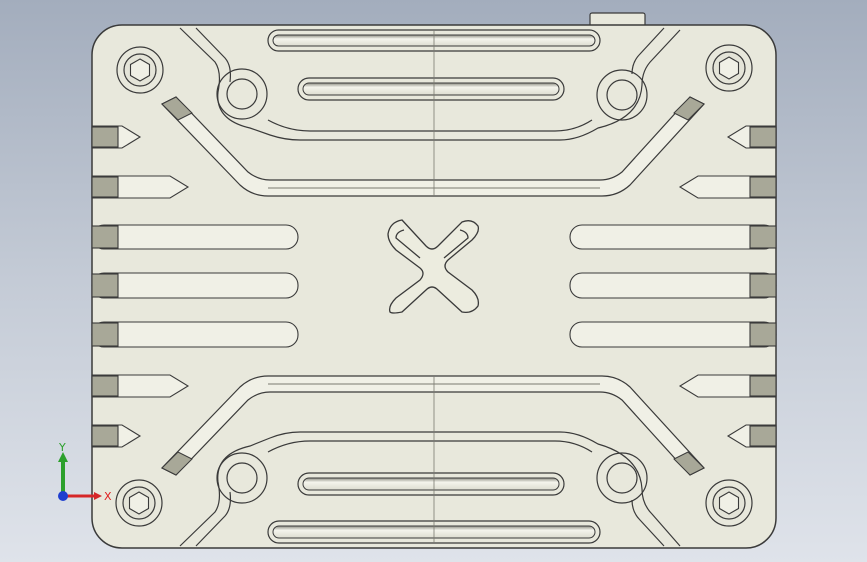 The image size is (867, 562). I want to click on screw-bottom-right-icon, so click(729, 503).